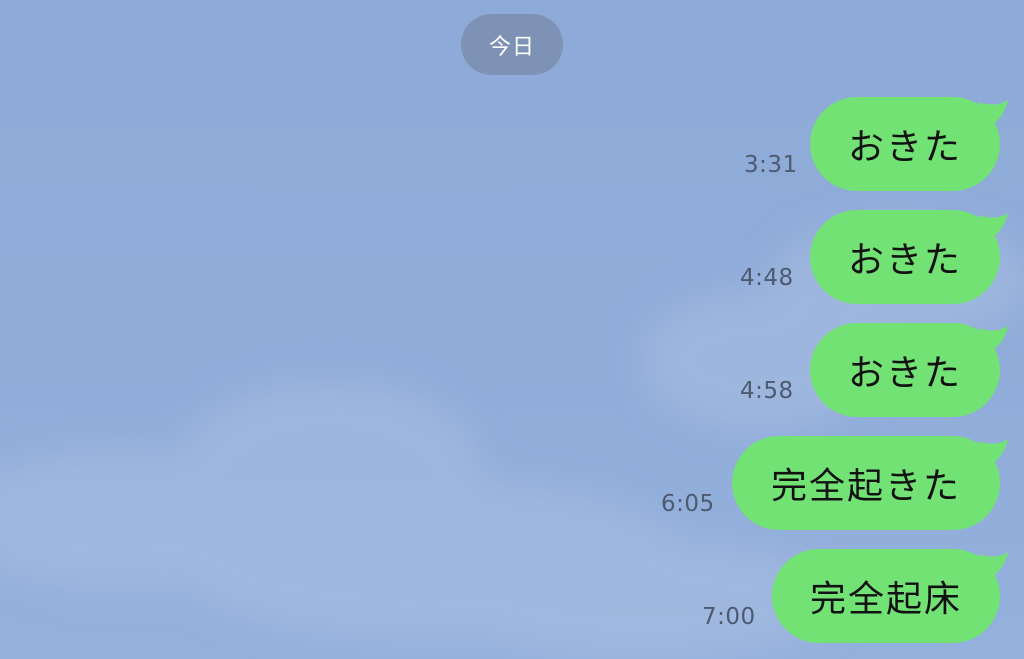 The width and height of the screenshot is (1024, 659). I want to click on message-timestamp: 4:58, so click(767, 391).